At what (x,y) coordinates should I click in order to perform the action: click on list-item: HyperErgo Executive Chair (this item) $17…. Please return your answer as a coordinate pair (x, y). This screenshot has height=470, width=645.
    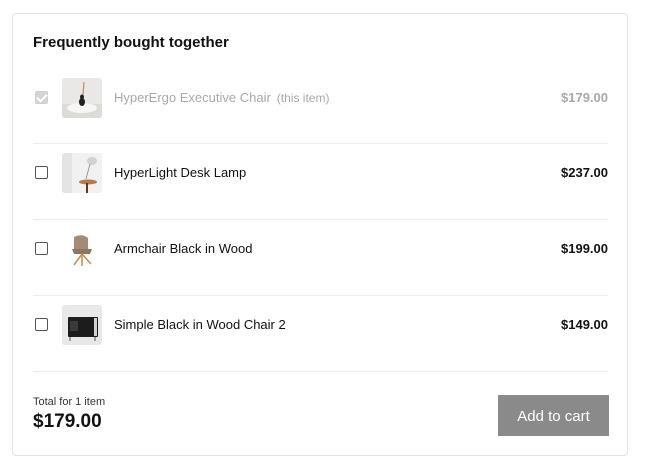
    Looking at the image, I should click on (320, 110).